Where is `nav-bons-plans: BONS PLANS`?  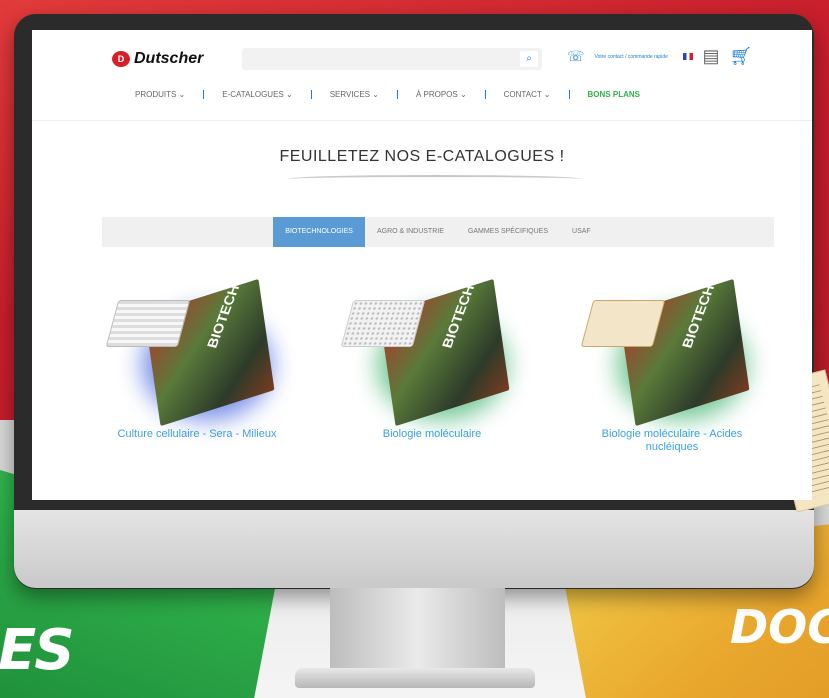
nav-bons-plans: BONS PLANS is located at coordinates (614, 94).